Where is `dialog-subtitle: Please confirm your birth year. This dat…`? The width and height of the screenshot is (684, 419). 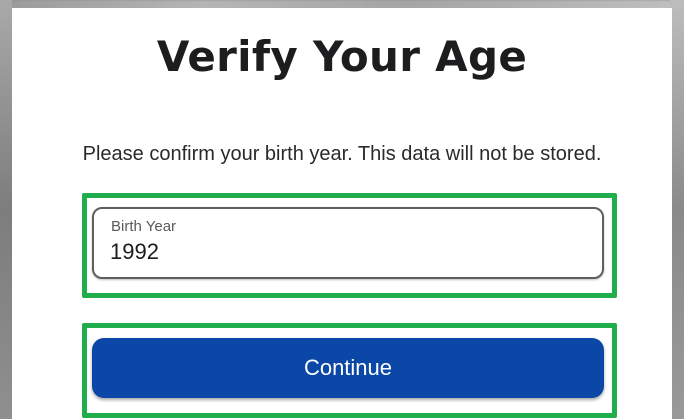 dialog-subtitle: Please confirm your birth year. This dat… is located at coordinates (342, 154).